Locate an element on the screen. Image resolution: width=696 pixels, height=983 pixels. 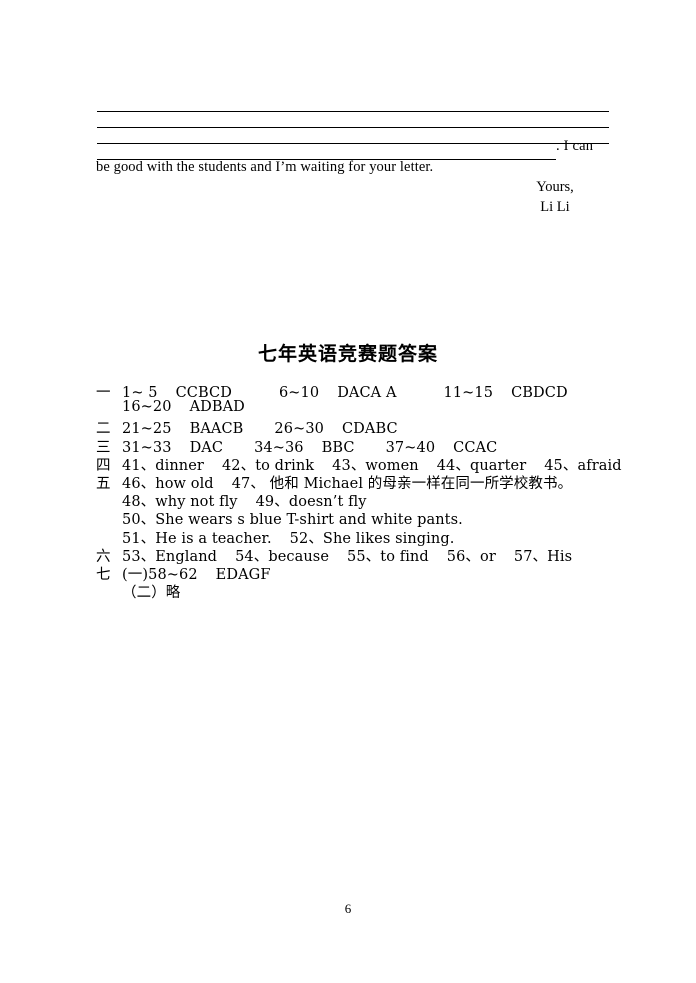
answer-row: 七 (一)58~62 EDAGF is located at coordinates (376, 573).